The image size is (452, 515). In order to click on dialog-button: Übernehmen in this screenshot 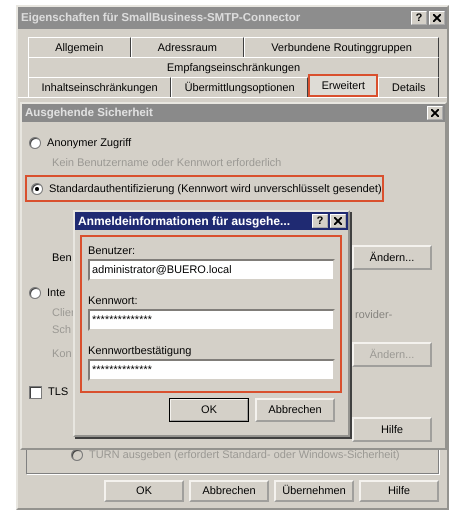, I will do `click(314, 491)`.